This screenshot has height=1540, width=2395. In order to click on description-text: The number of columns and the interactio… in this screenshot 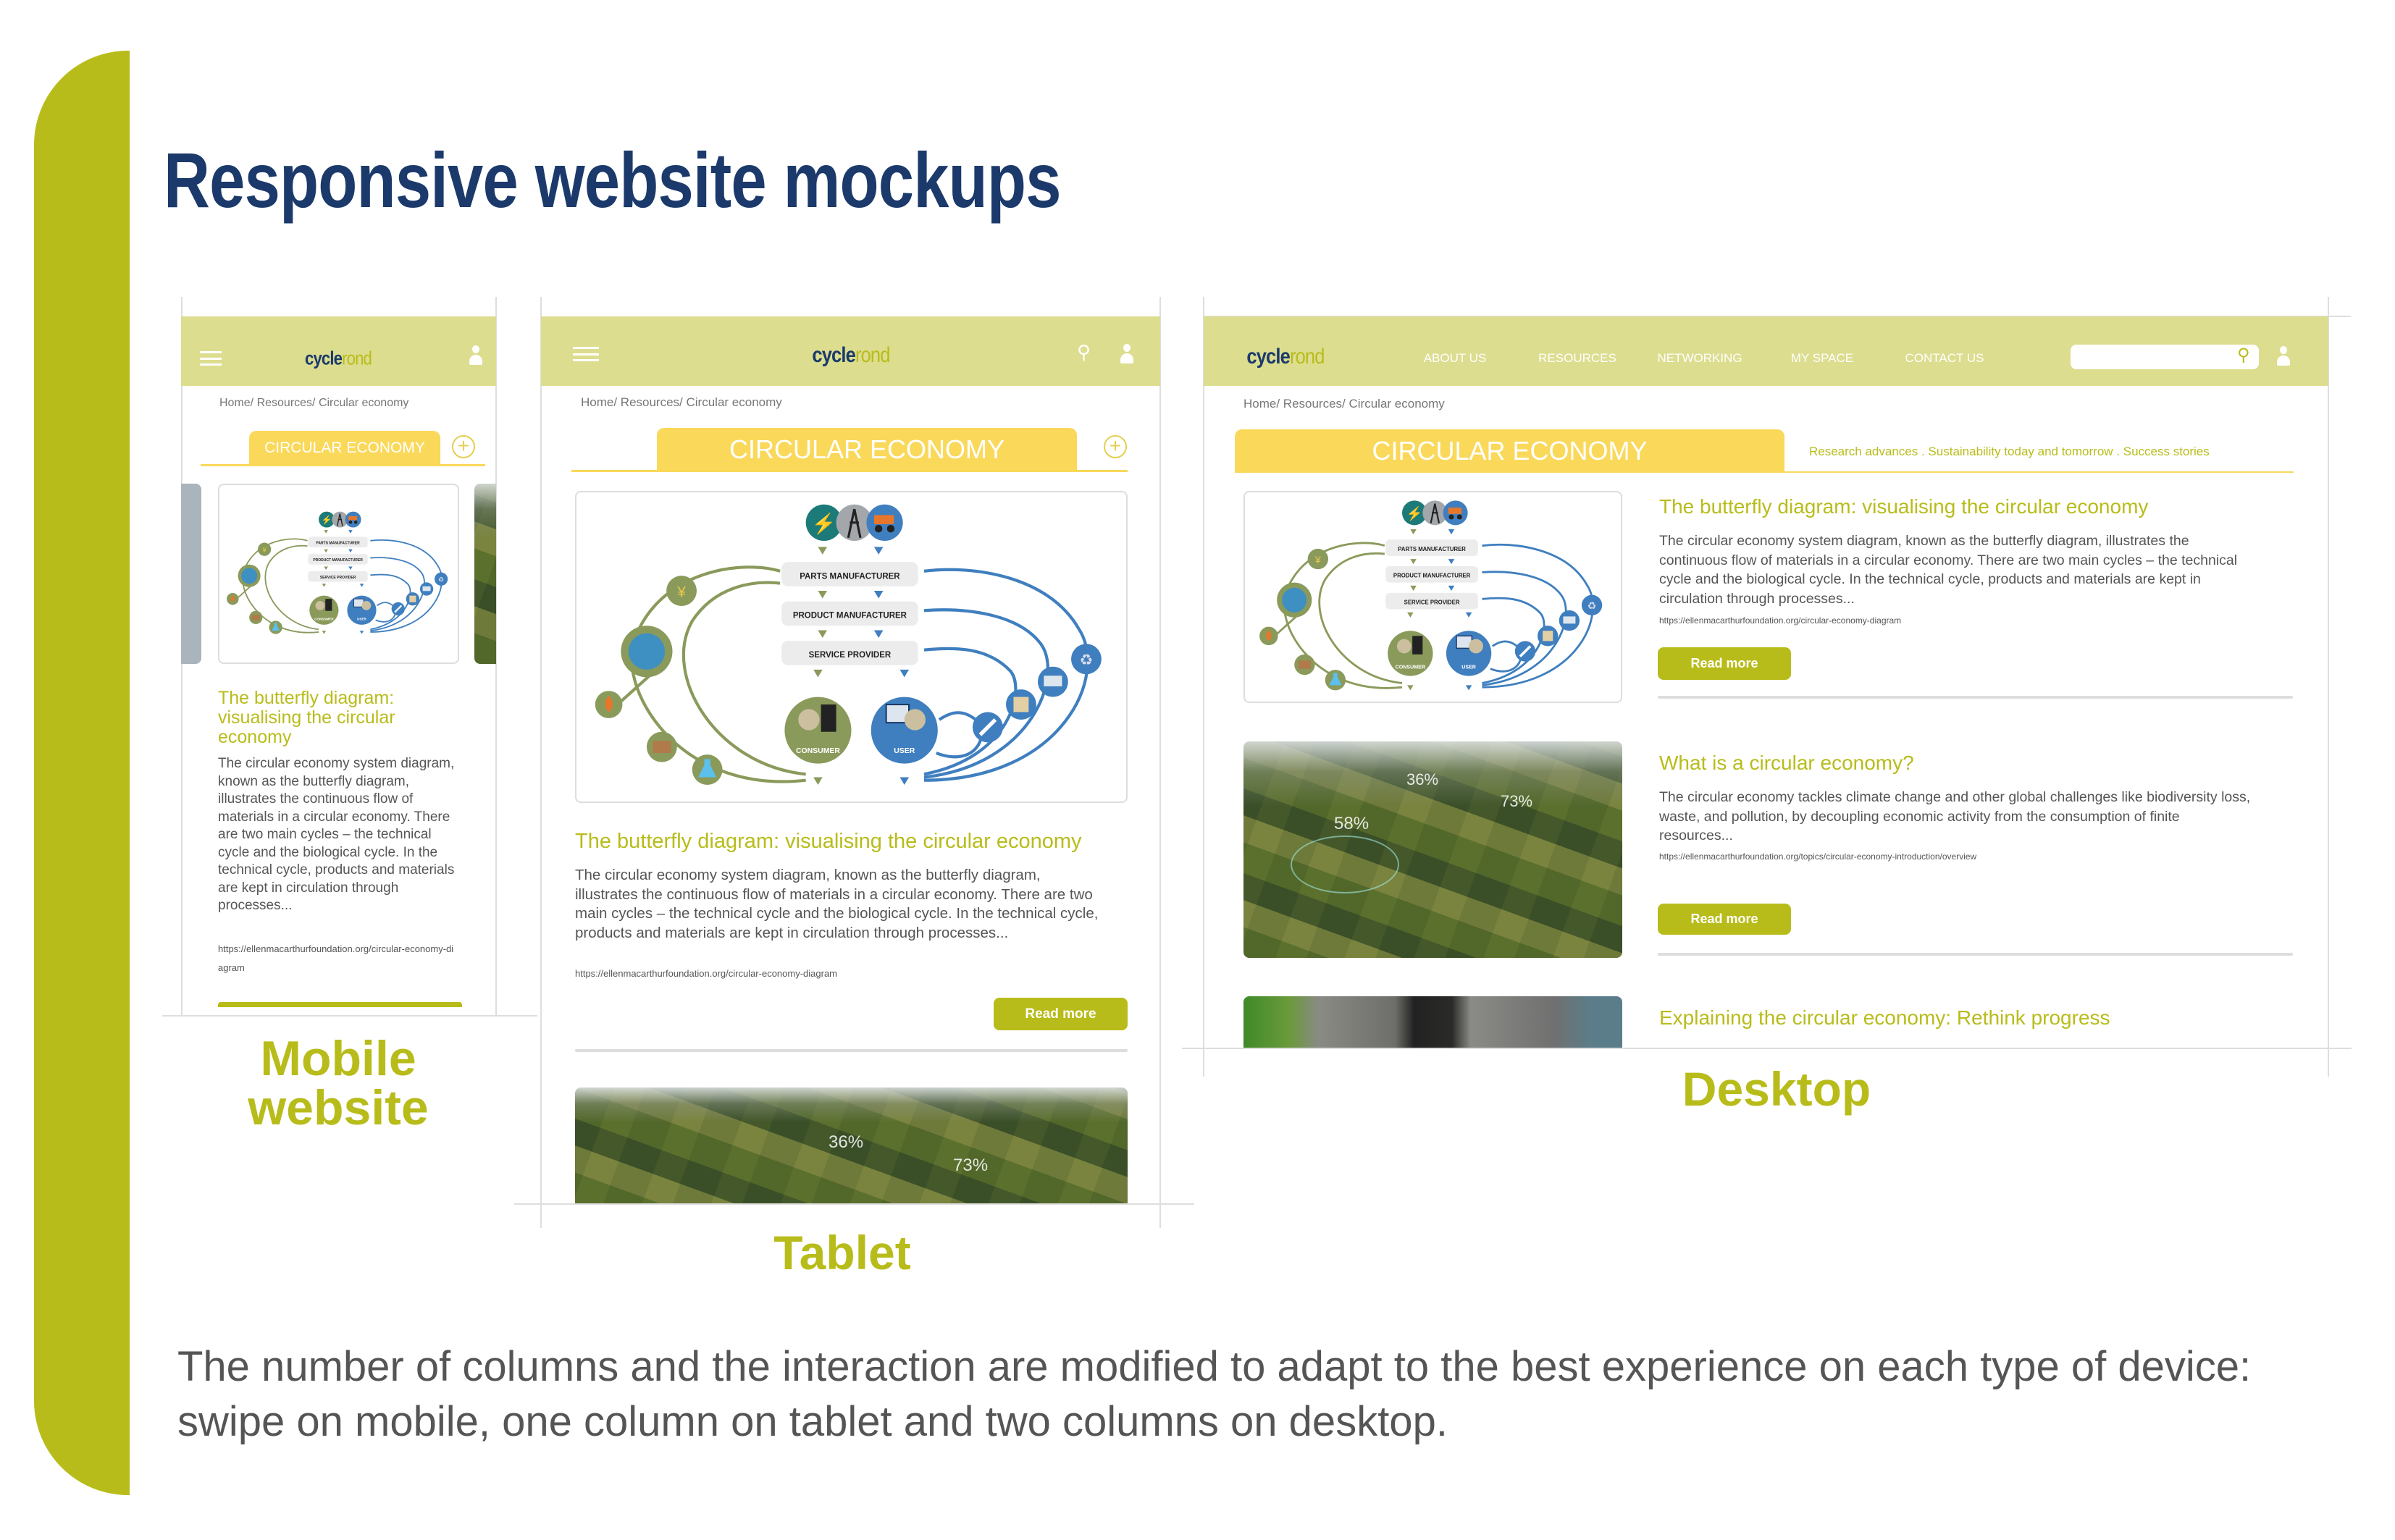, I will do `click(1214, 1394)`.